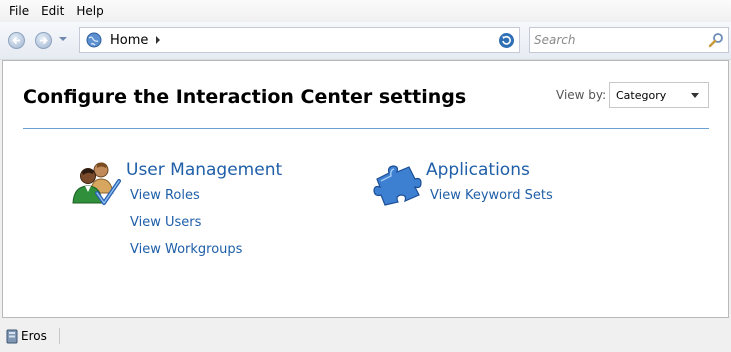 The width and height of the screenshot is (731, 352). What do you see at coordinates (299, 40) in the screenshot?
I see `address-bar: Home` at bounding box center [299, 40].